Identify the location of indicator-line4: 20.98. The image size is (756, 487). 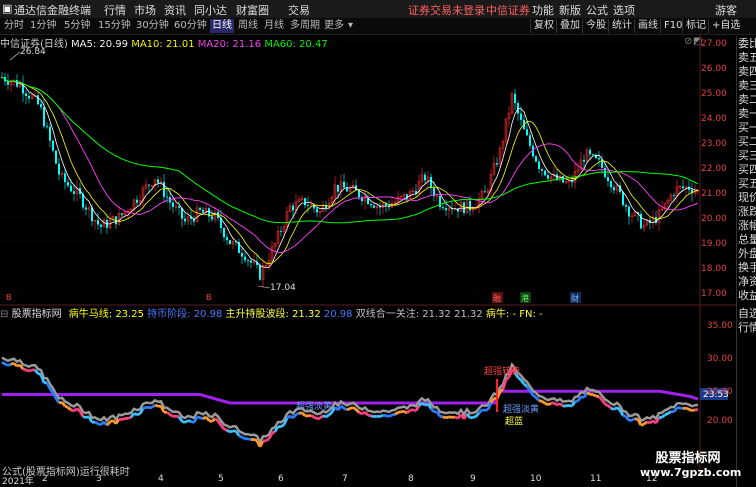
(338, 314).